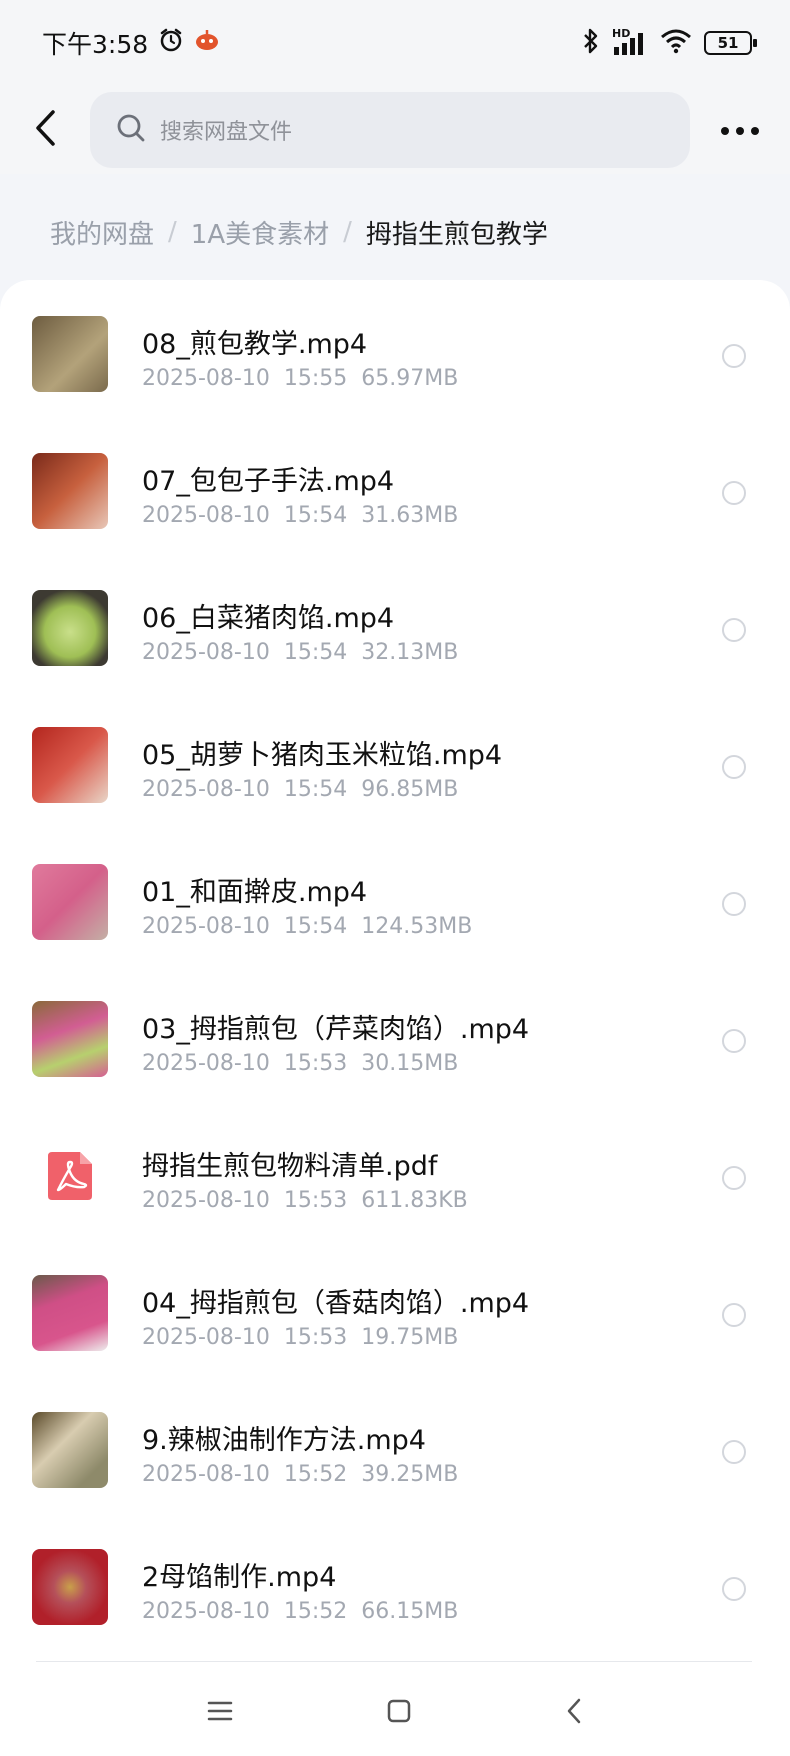 The image size is (790, 1756). I want to click on pdf-file-icon, so click(70, 1176).